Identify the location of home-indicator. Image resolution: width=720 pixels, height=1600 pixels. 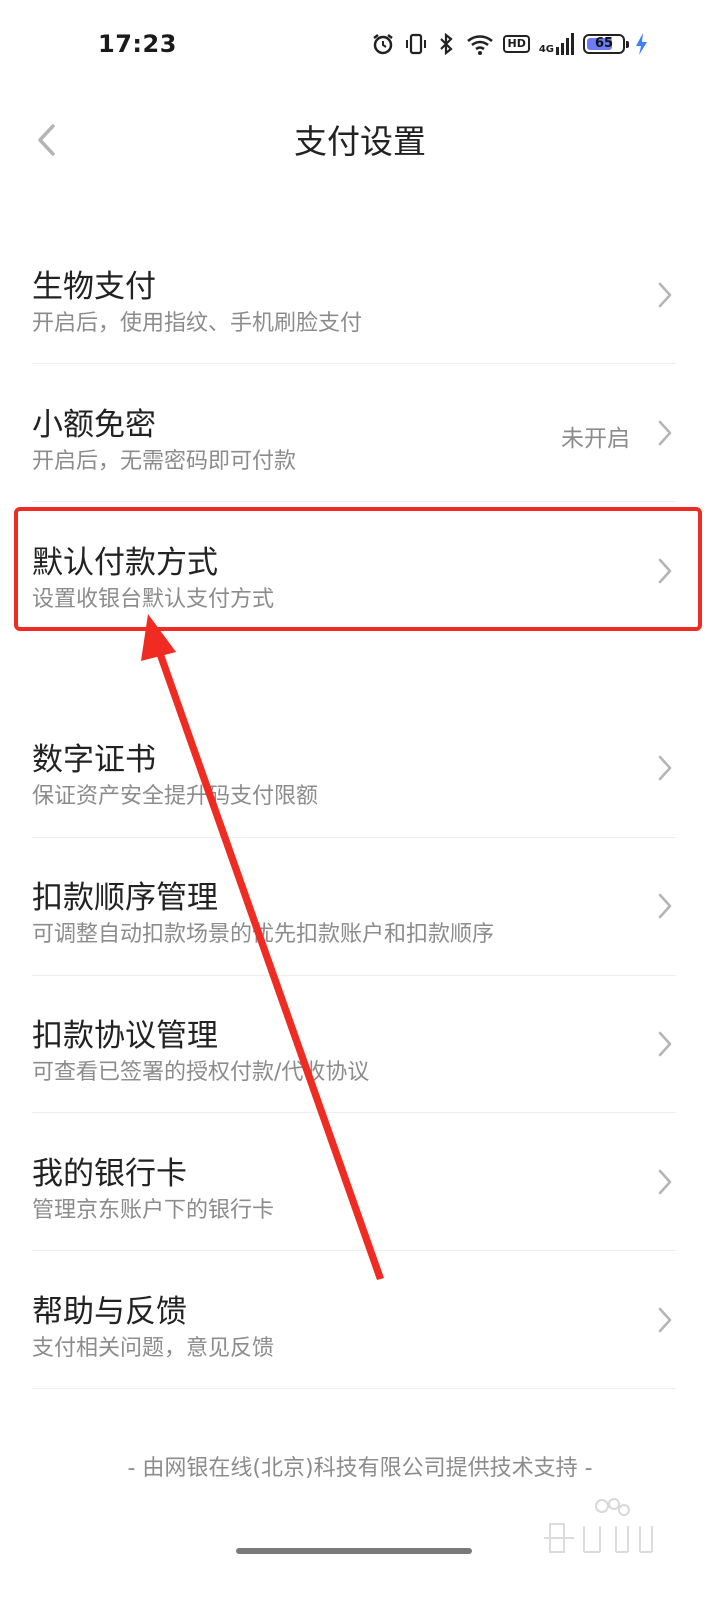
(354, 1551).